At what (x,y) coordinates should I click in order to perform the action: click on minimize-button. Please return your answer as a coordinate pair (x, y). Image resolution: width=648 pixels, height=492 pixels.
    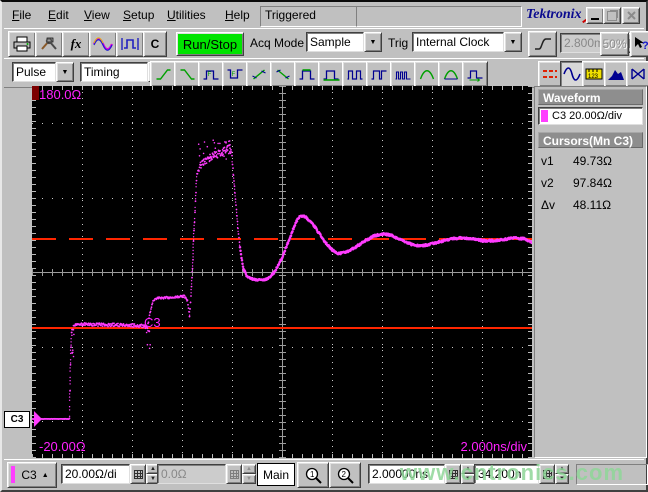
    Looking at the image, I should click on (595, 15).